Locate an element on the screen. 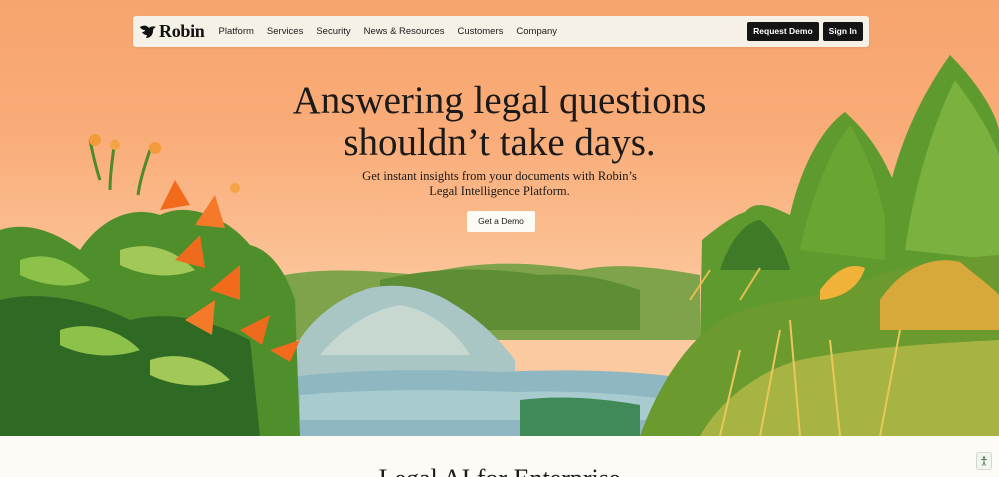 The image size is (999, 477). robin-bird-icon is located at coordinates (148, 31).